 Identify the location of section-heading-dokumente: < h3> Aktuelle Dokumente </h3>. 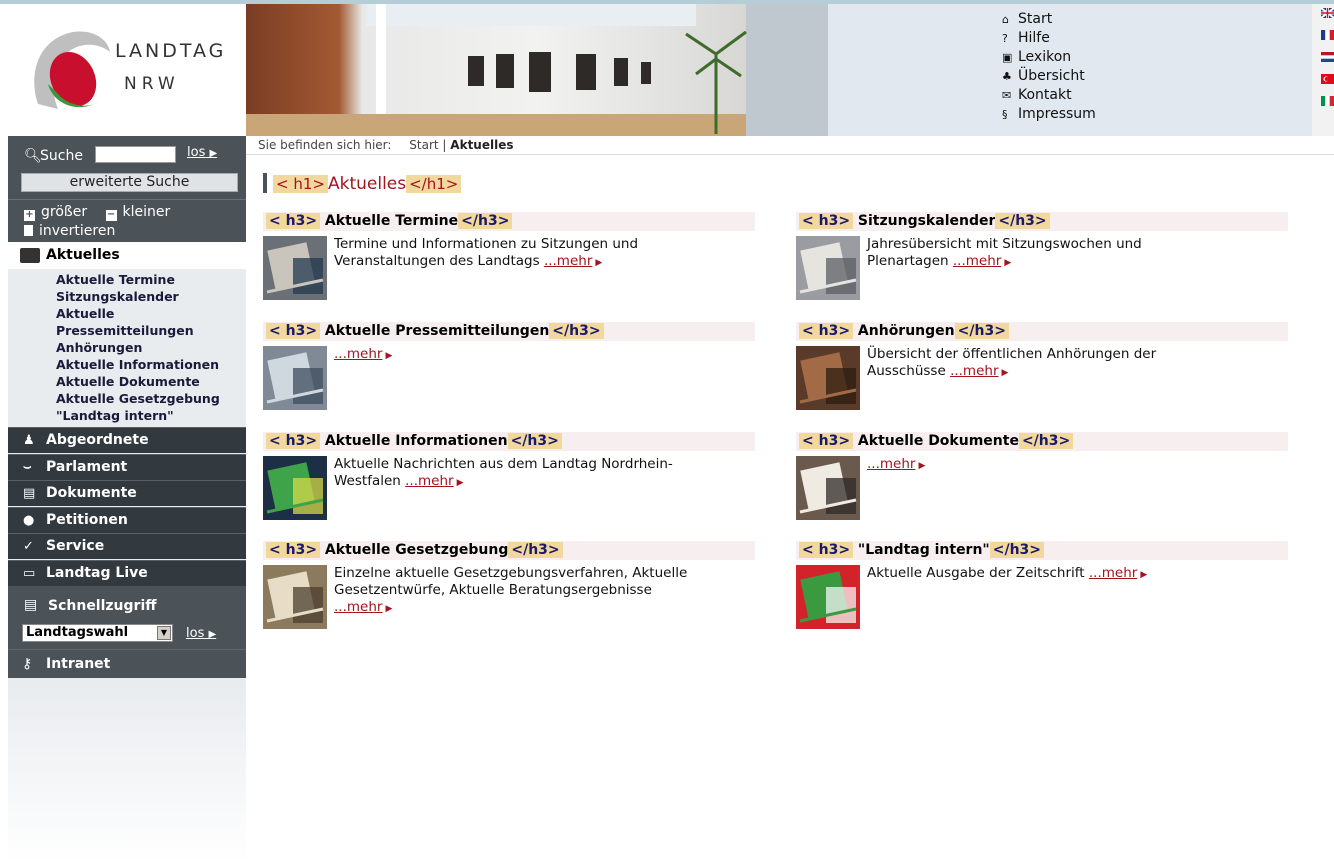
(1042, 441).